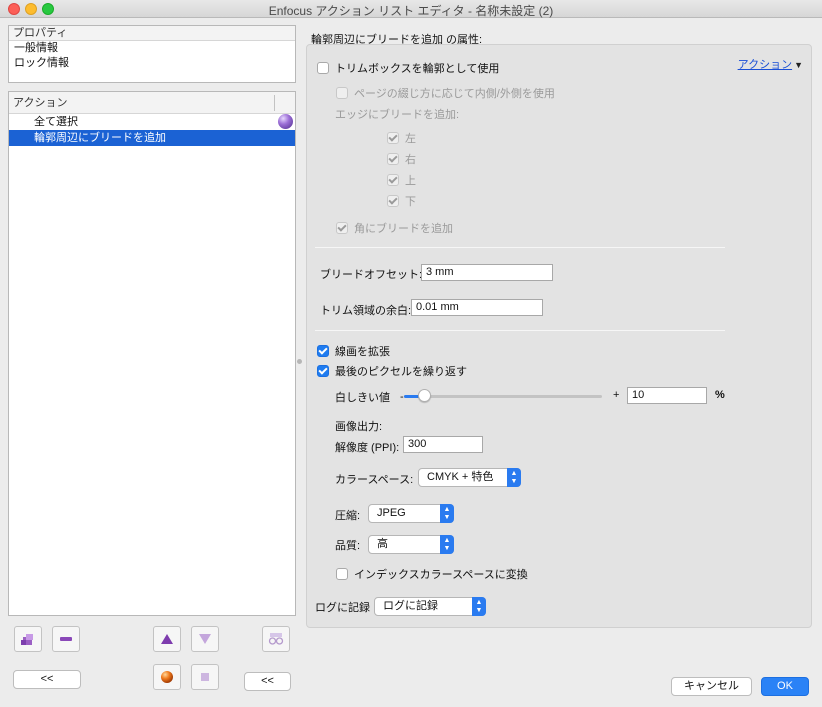  Describe the element at coordinates (393, 159) in the screenshot. I see `edge-right-checkbox` at that location.